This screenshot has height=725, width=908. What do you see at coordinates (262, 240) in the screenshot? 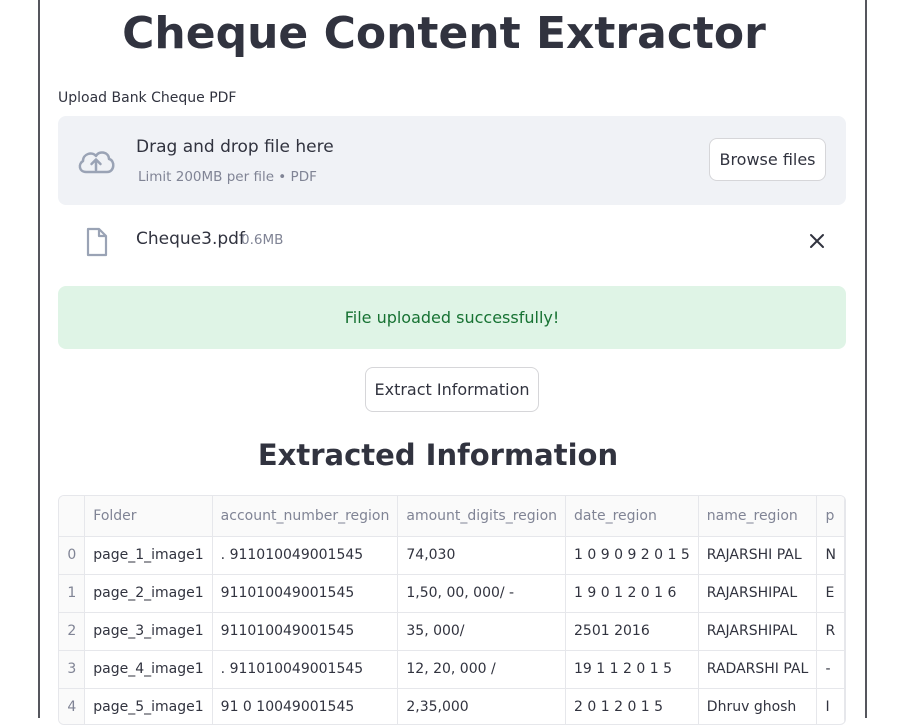
I see `uploaded-file-size: 0.6MB` at bounding box center [262, 240].